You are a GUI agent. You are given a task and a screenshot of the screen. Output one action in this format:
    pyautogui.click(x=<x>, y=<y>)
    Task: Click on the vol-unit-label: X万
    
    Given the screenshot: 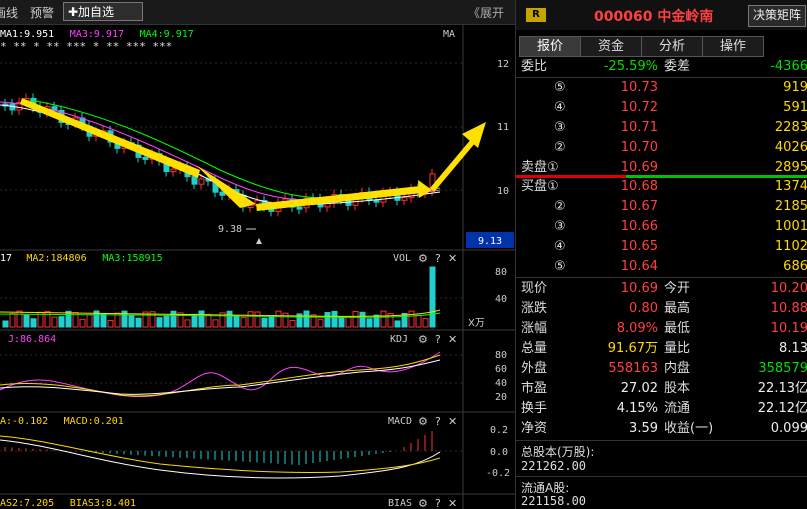 What is the action you would take?
    pyautogui.click(x=476, y=323)
    